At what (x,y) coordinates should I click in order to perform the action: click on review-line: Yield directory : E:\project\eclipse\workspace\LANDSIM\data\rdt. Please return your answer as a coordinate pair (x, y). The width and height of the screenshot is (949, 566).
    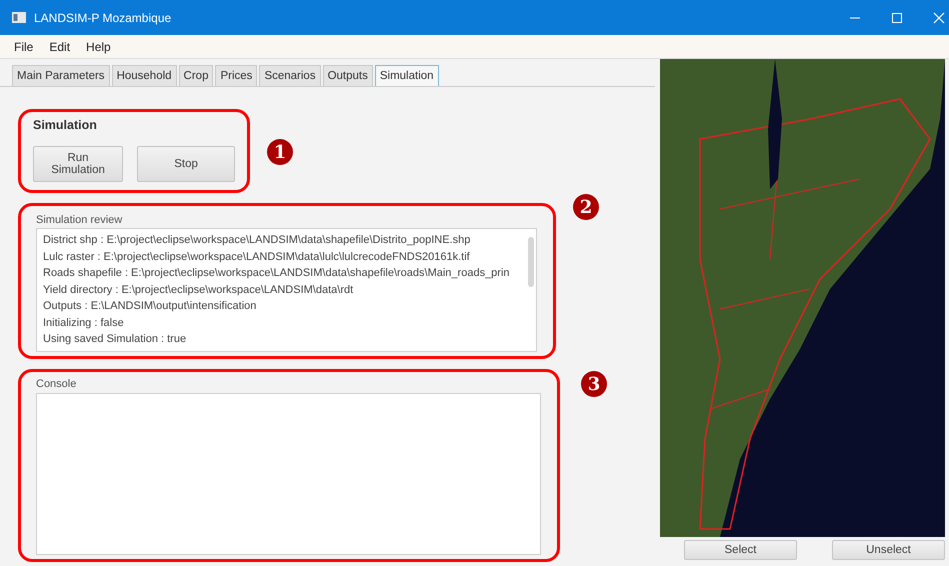
    Looking at the image, I should click on (198, 290).